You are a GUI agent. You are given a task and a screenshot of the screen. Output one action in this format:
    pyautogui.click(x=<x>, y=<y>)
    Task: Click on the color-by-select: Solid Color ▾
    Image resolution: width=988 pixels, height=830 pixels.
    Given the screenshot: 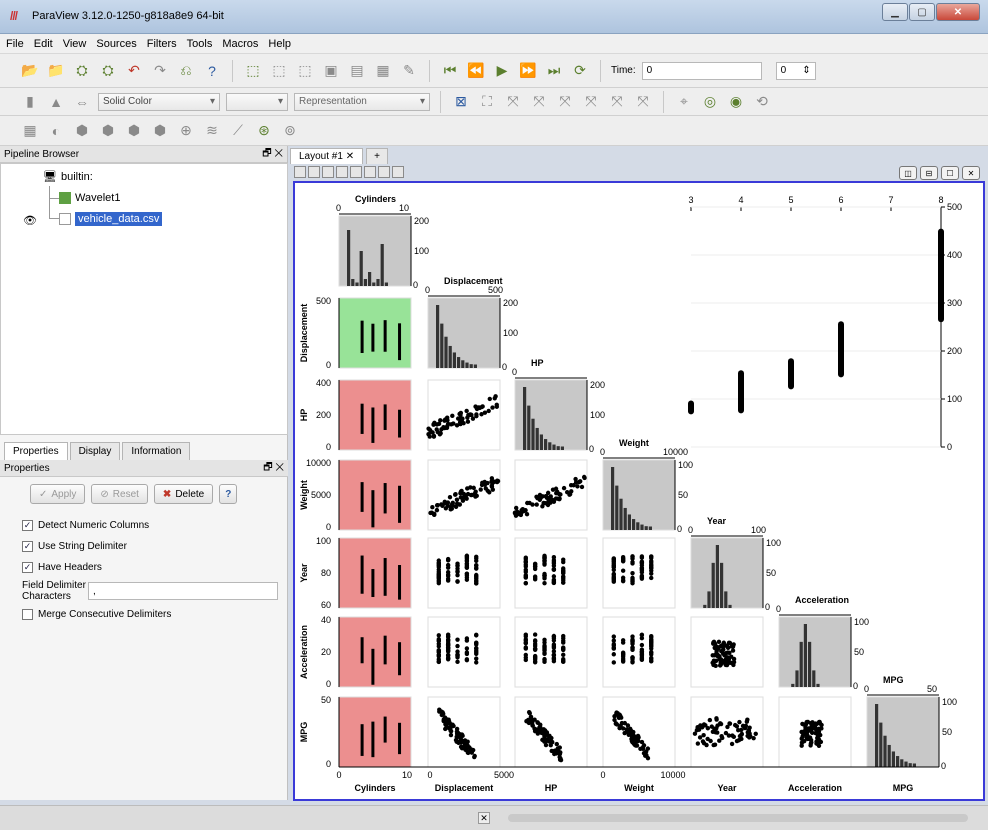 What is the action you would take?
    pyautogui.click(x=159, y=101)
    